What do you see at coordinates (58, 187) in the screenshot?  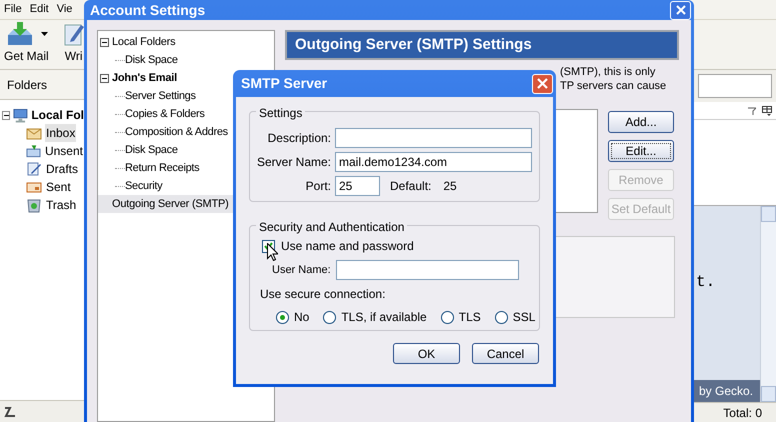 I see `folder-label: Sent` at bounding box center [58, 187].